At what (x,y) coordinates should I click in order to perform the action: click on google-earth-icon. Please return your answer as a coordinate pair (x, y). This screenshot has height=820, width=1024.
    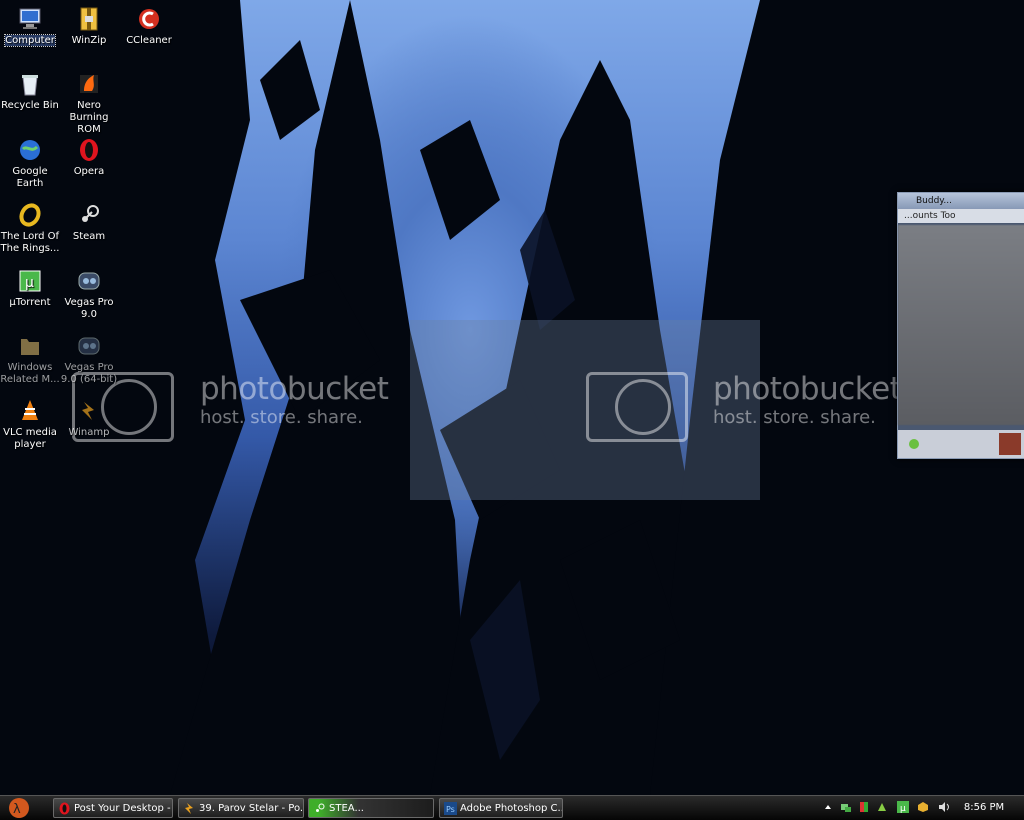
    Looking at the image, I should click on (30, 150).